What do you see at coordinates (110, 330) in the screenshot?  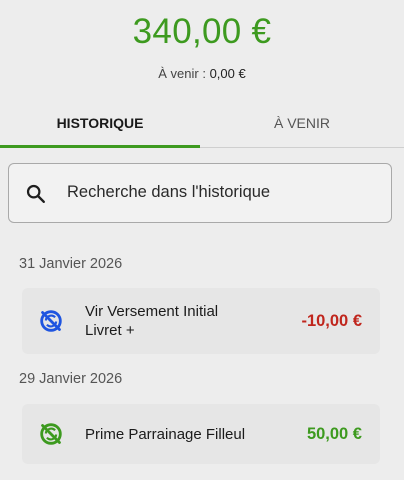 I see `transaction-label-line2: Livret +` at bounding box center [110, 330].